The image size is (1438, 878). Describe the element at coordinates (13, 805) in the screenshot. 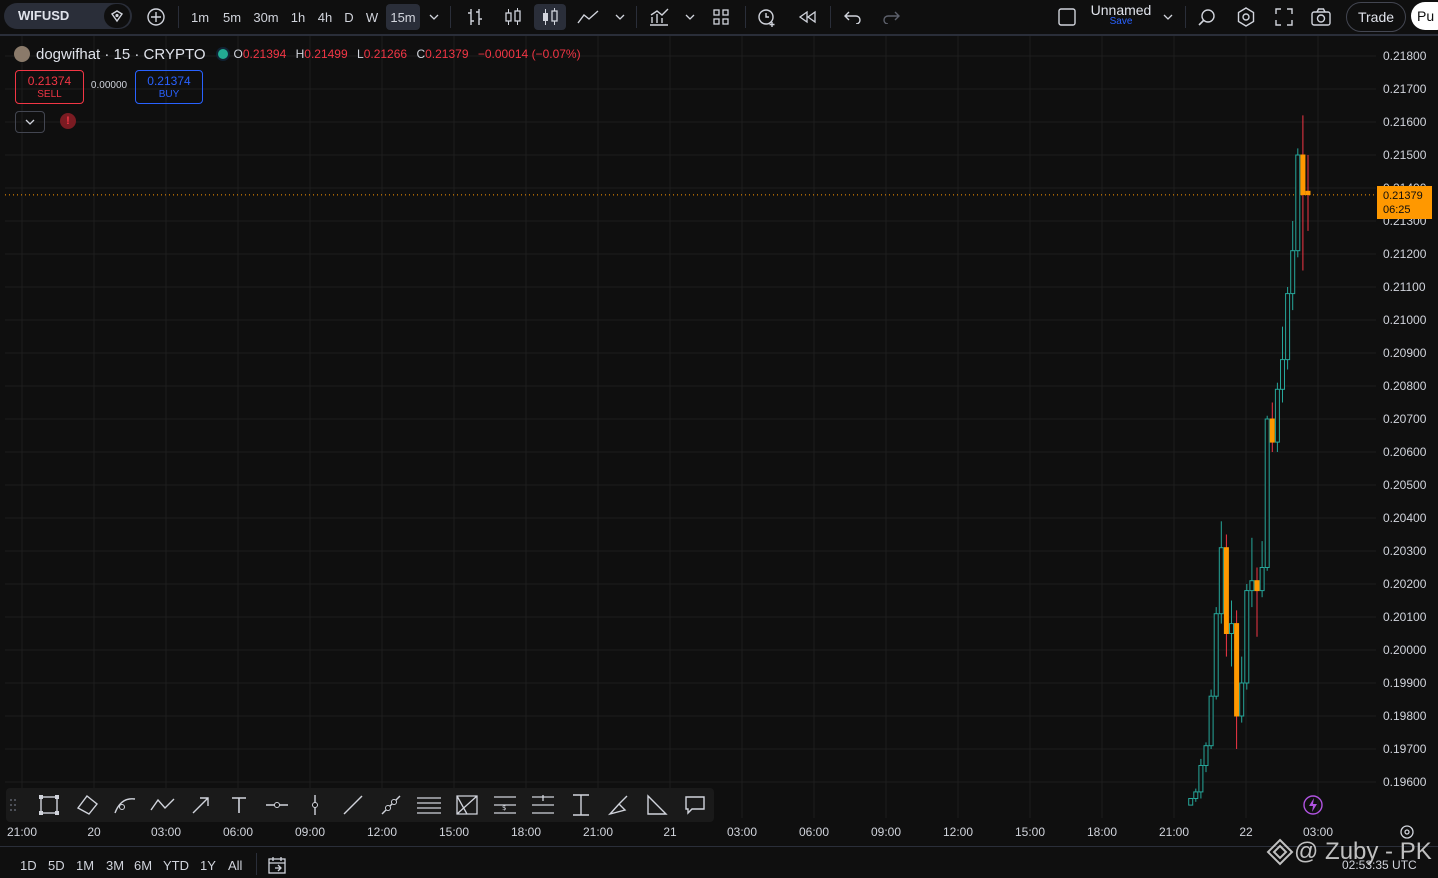

I see `drag-handle-icon` at that location.